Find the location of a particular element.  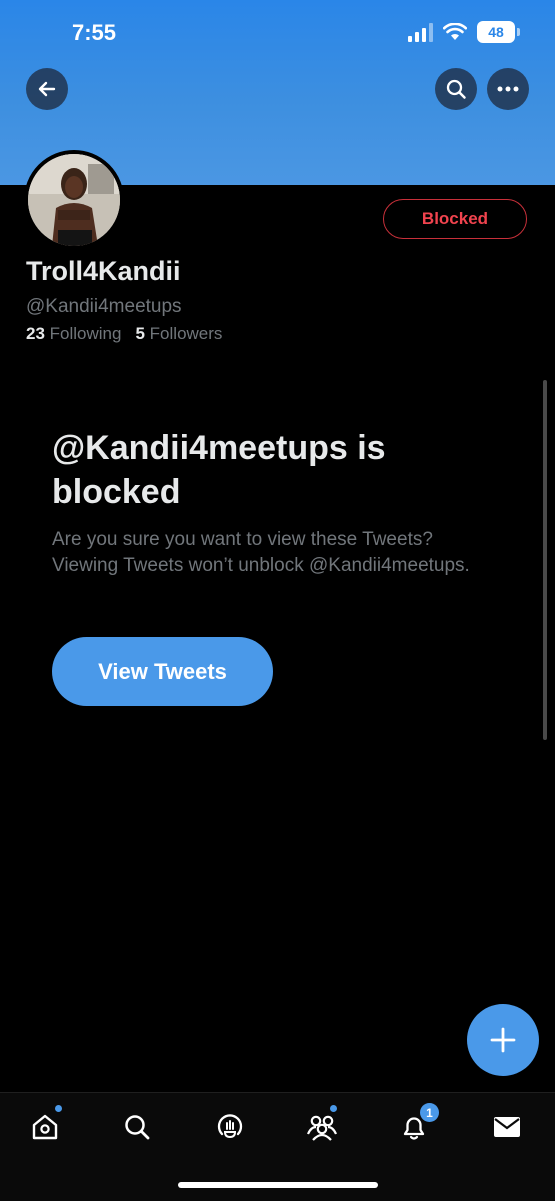

scrollbar is located at coordinates (545, 560).